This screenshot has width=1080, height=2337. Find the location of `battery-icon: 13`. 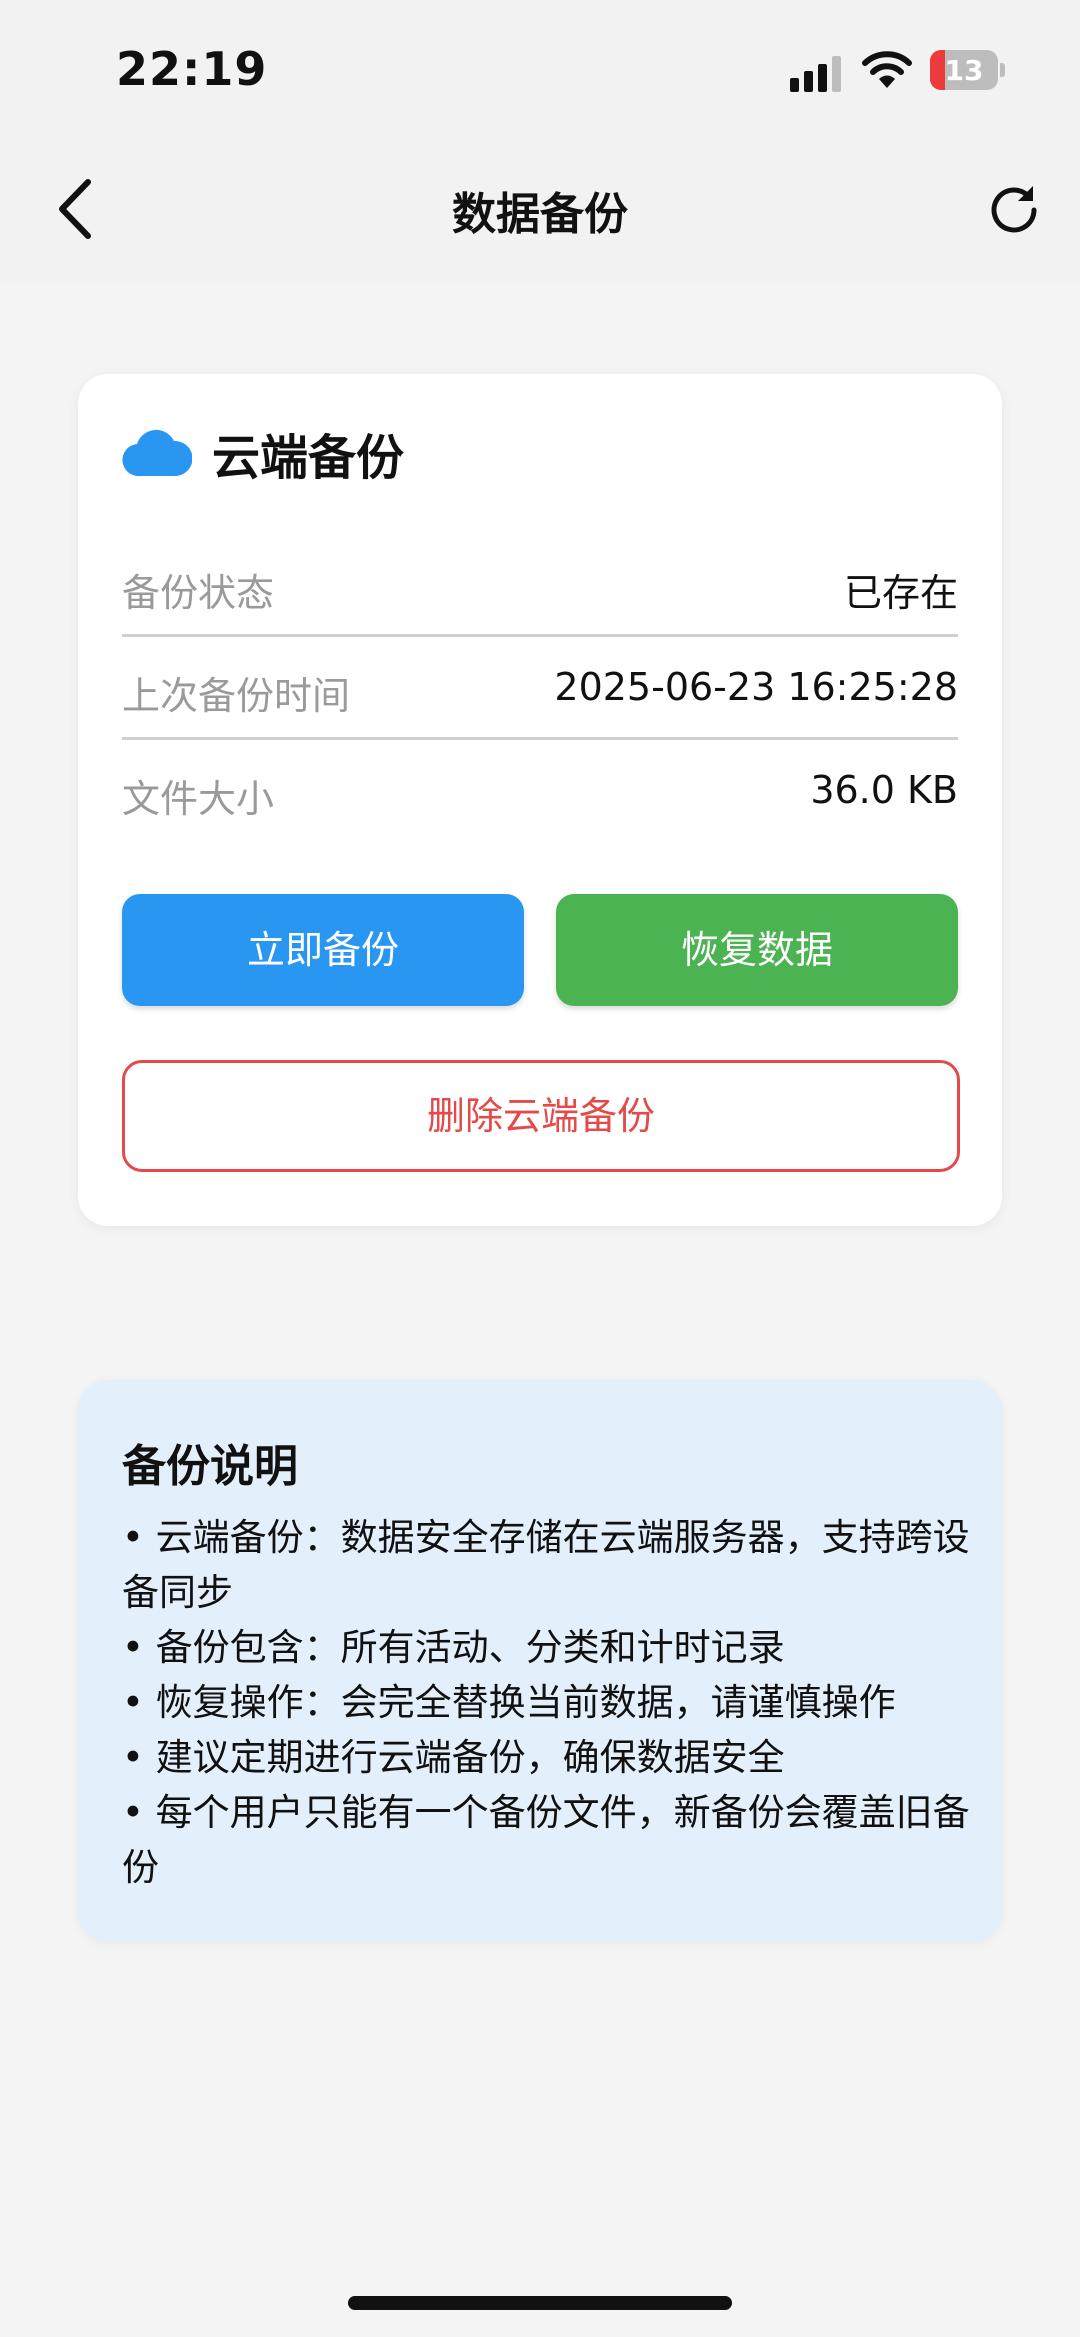

battery-icon: 13 is located at coordinates (968, 70).